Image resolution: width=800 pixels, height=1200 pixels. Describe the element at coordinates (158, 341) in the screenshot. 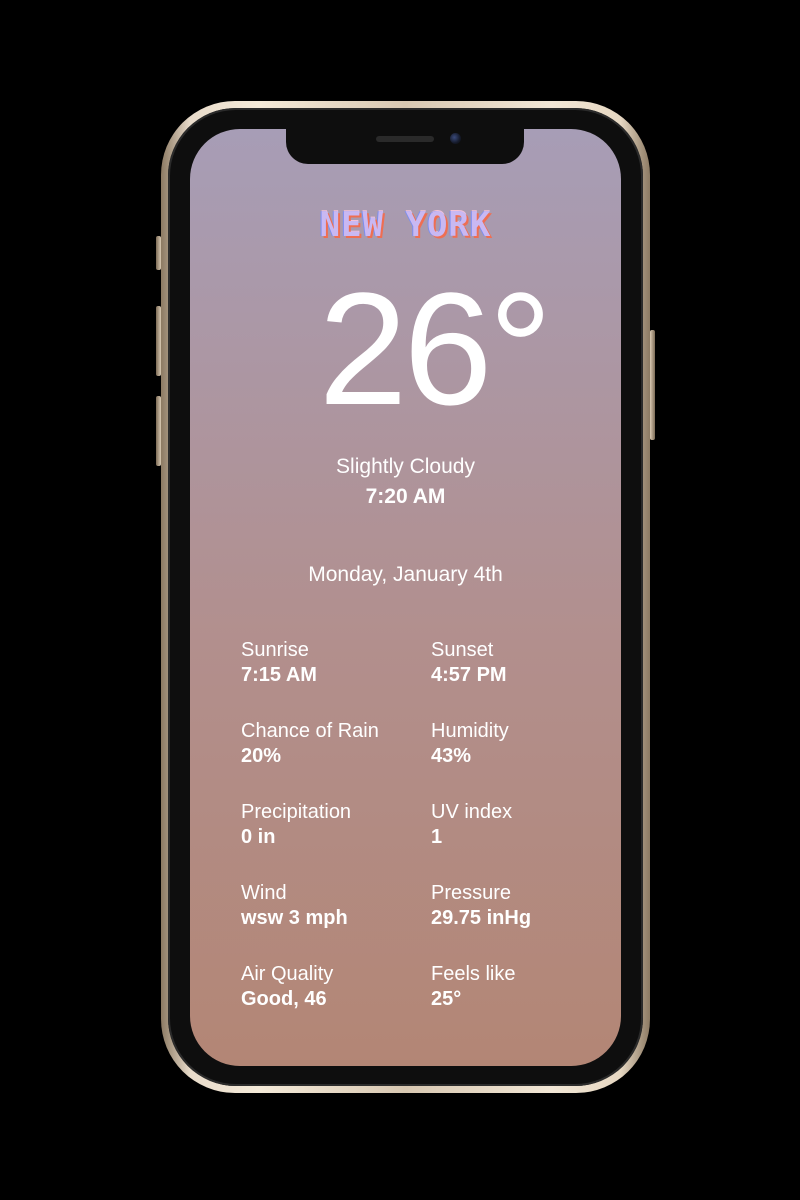

I see `volume-up-button` at that location.